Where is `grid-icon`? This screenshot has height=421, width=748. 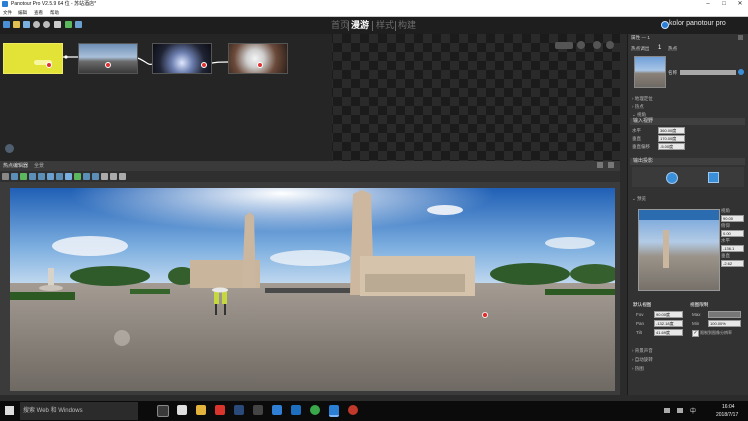
grid-icon is located at coordinates (104, 176).